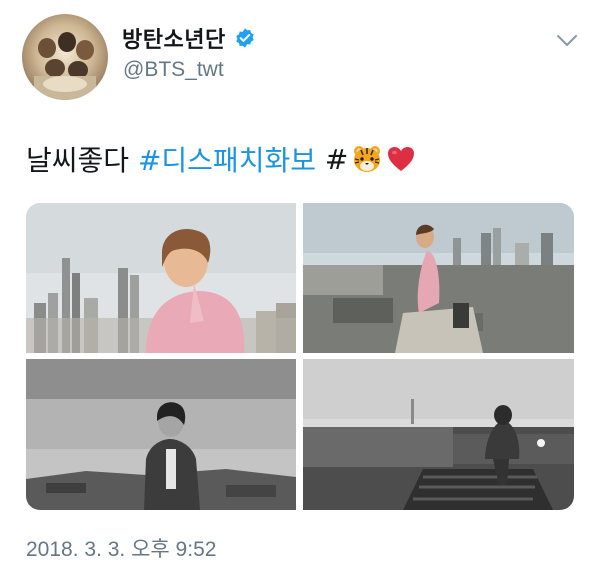 The image size is (600, 581). I want to click on photo-seated-blazer, so click(161, 434).